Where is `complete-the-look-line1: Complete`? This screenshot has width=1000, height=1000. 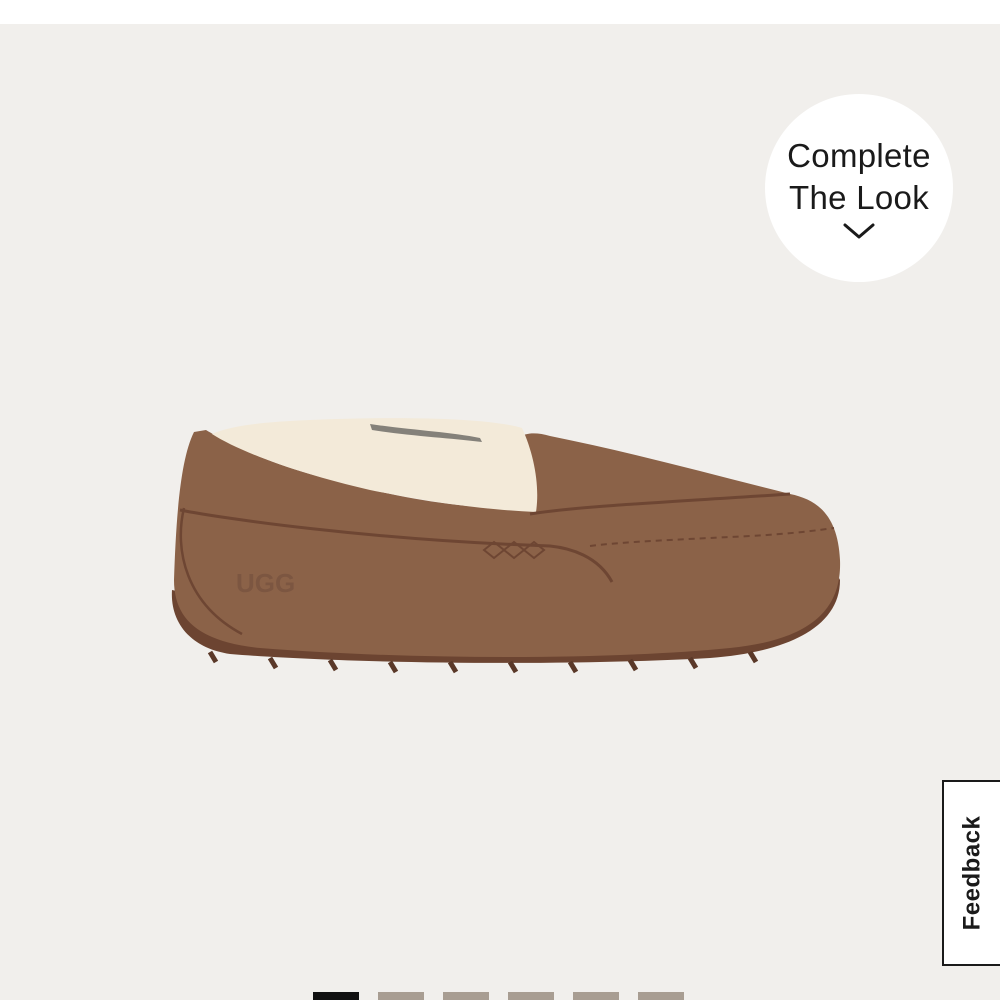 complete-the-look-line1: Complete is located at coordinates (859, 155).